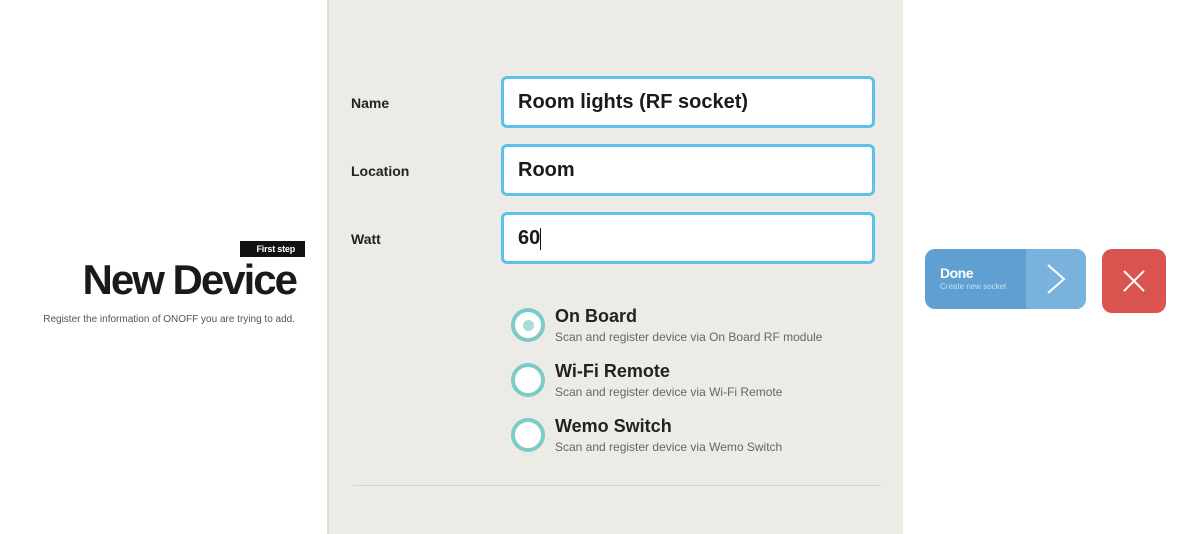 Image resolution: width=1199 pixels, height=534 pixels. I want to click on text-caret, so click(541, 238).